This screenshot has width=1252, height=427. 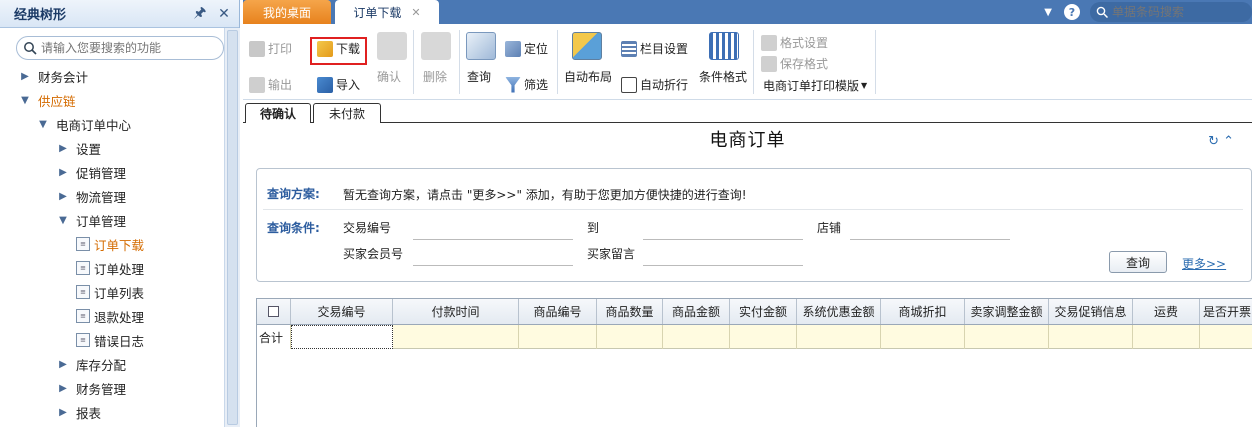 I want to click on shop-input, so click(x=930, y=239).